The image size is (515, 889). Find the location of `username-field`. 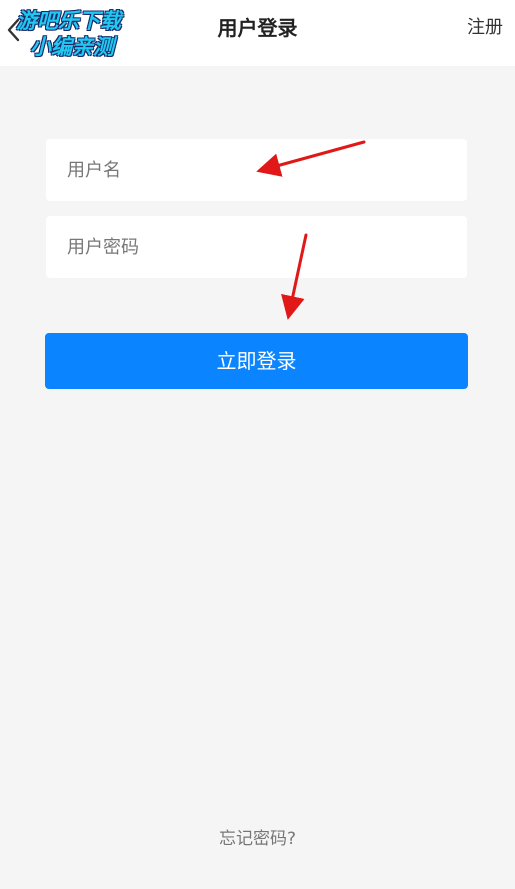

username-field is located at coordinates (256, 170).